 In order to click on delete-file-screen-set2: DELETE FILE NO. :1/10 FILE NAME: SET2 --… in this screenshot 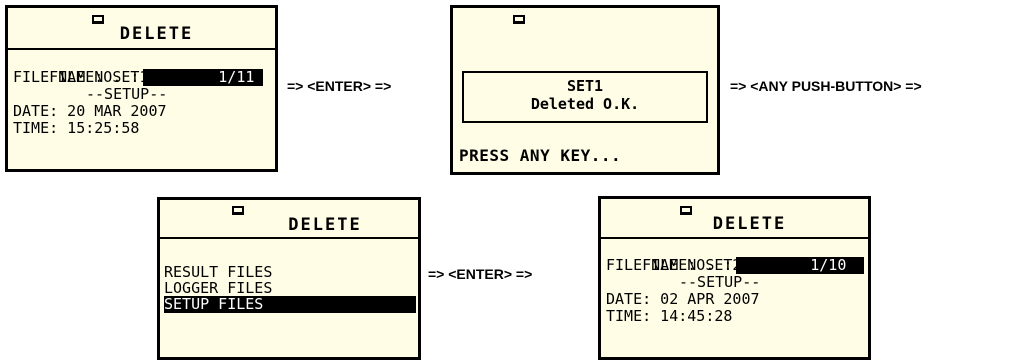, I will do `click(734, 278)`.